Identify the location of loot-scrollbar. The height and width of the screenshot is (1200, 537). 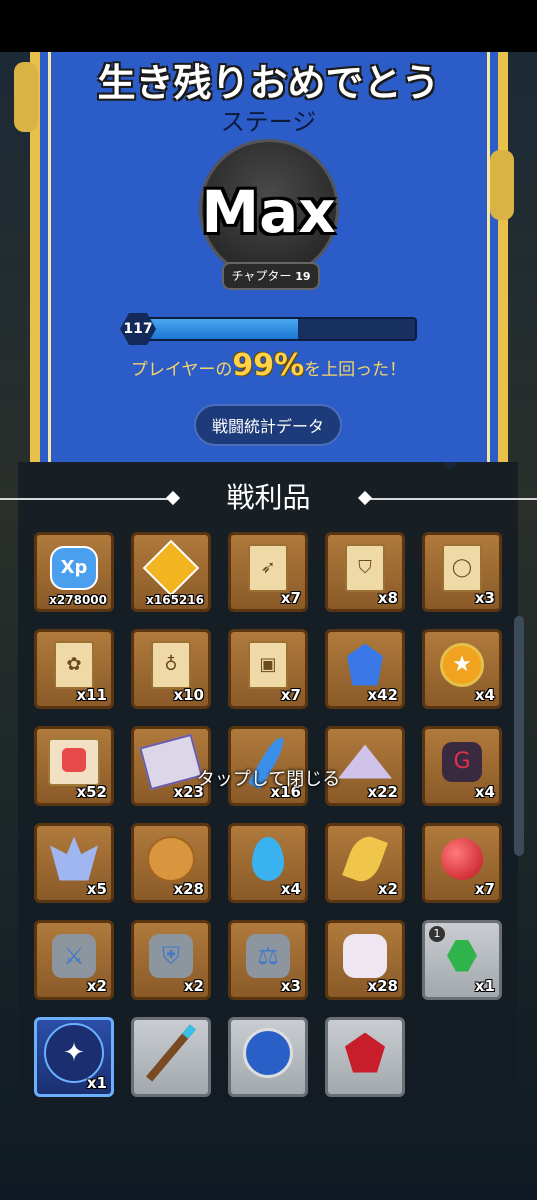
(519, 736).